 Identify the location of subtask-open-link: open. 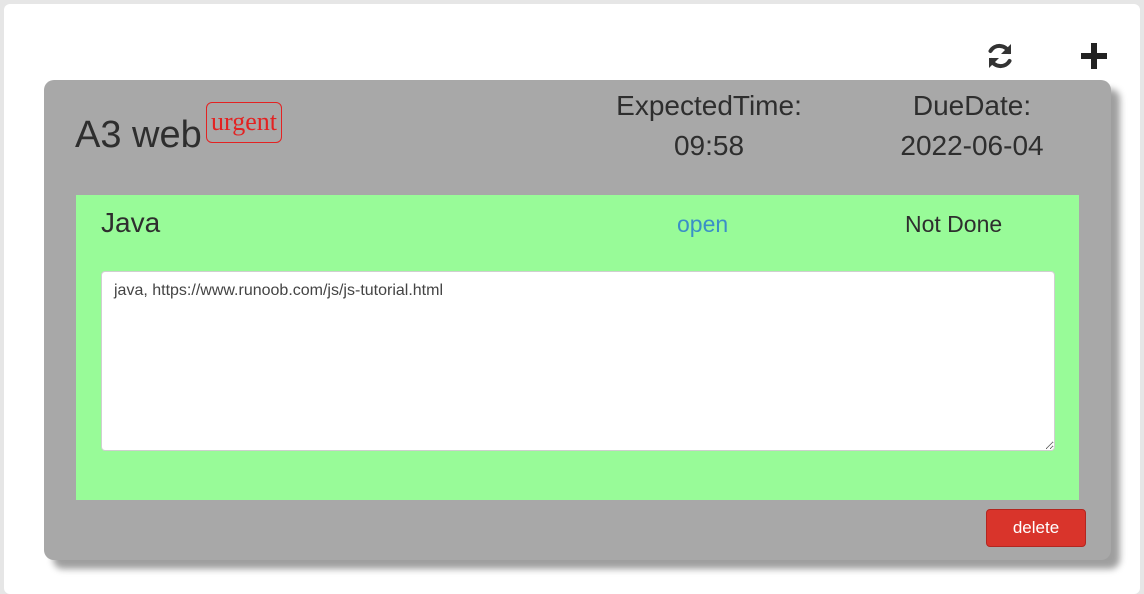
(702, 224).